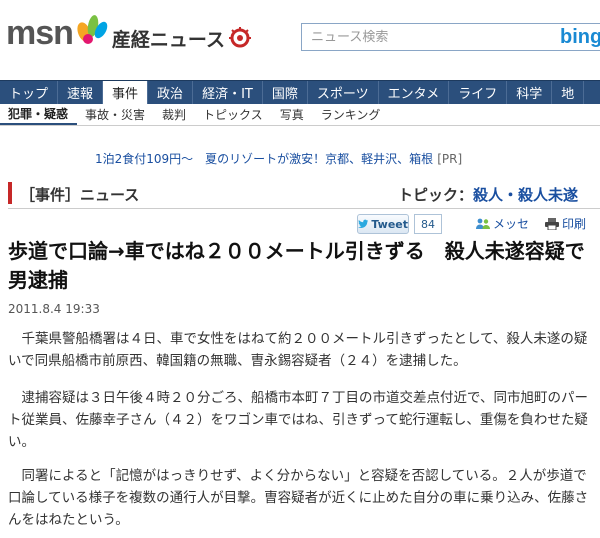 The width and height of the screenshot is (600, 538). Describe the element at coordinates (264, 159) in the screenshot. I see `ad-link: 1泊2食付109円～ 夏のリゾートが激安！京都、軽井沢、箱根` at that location.